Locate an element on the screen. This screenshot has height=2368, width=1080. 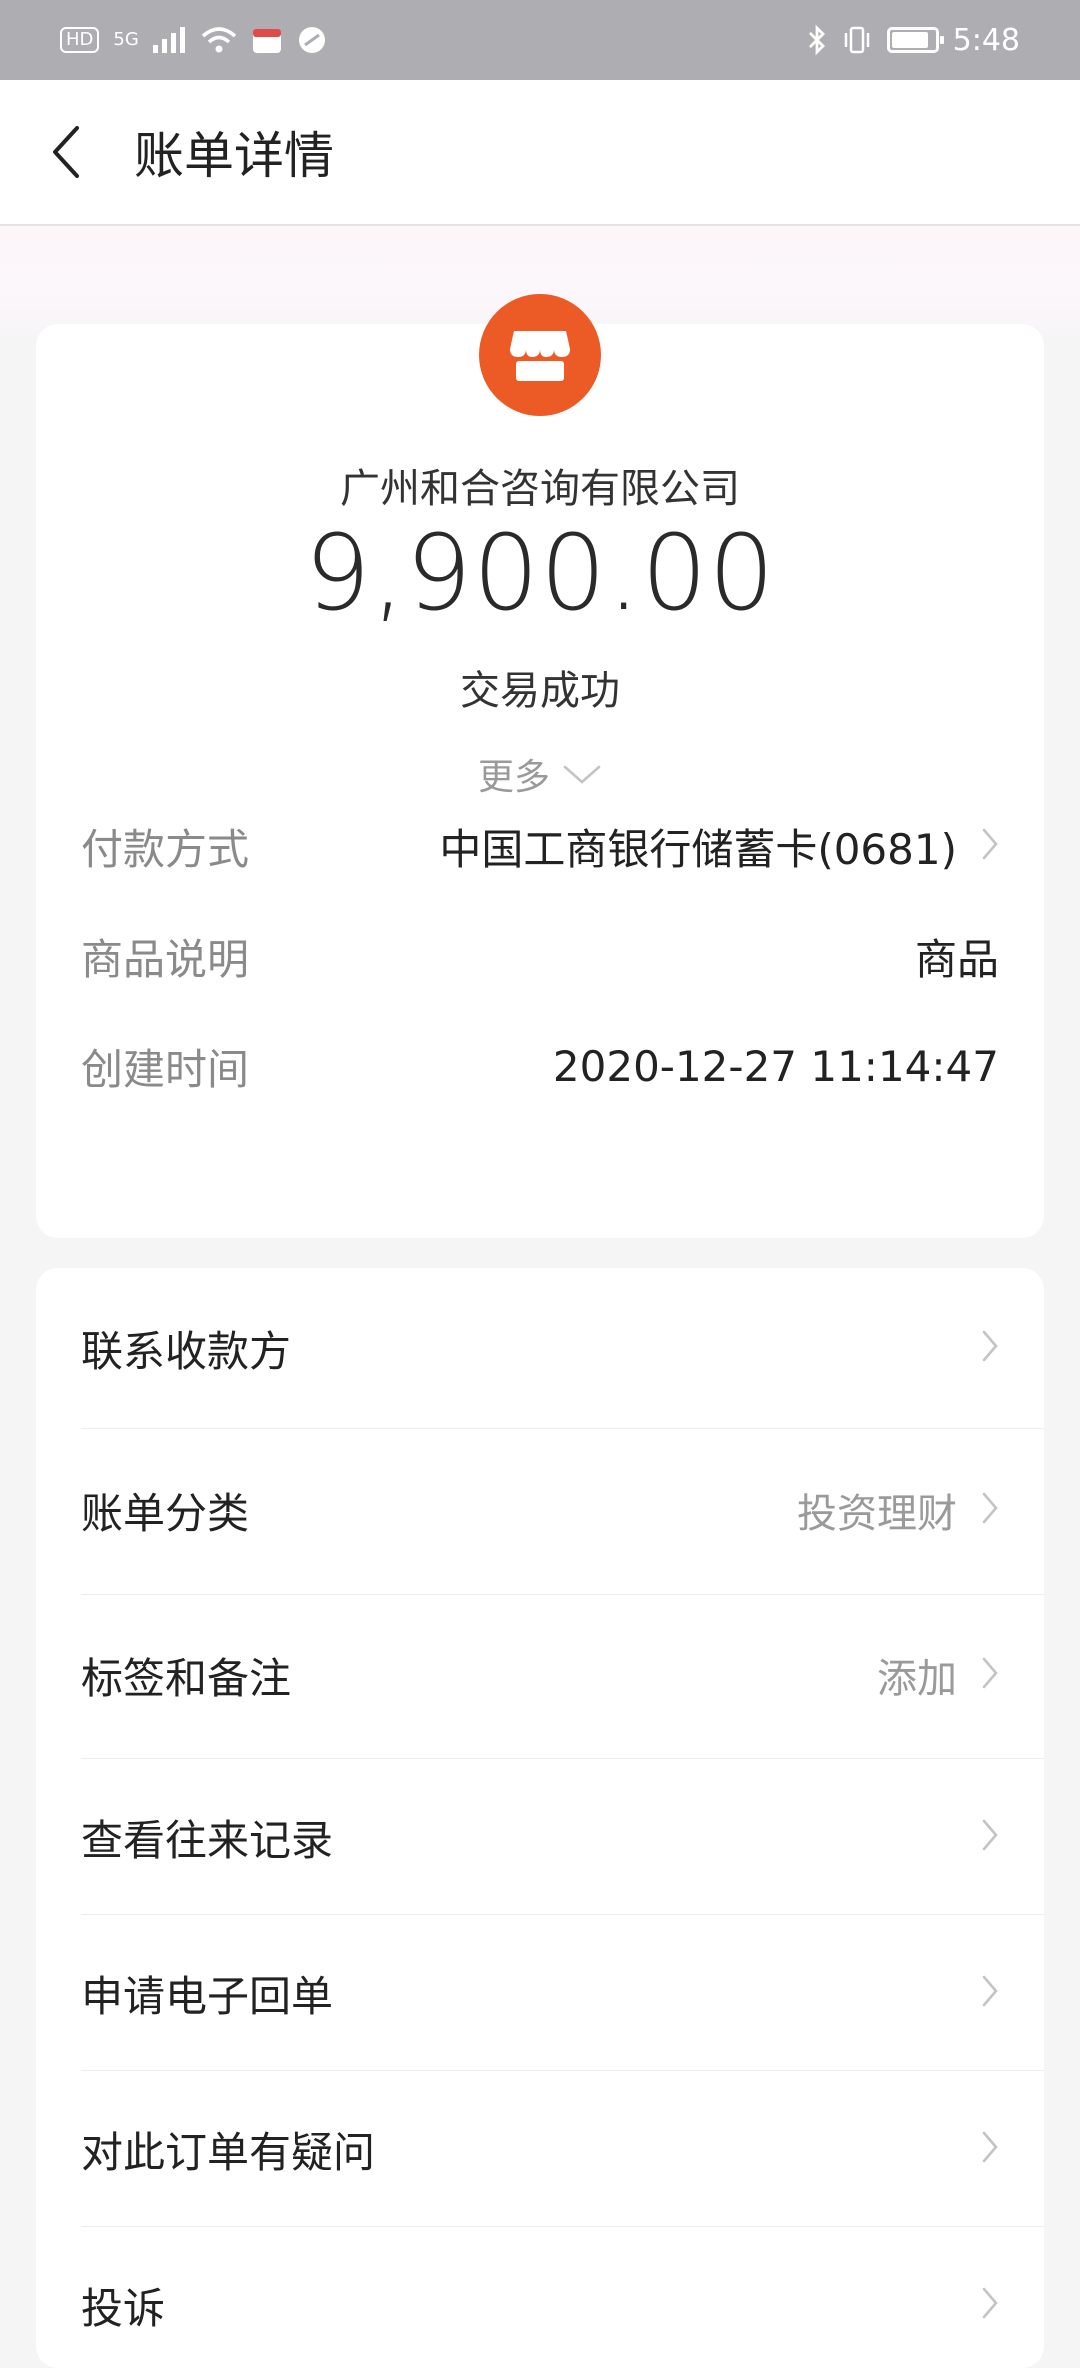
detail-row-item-description: 商品说明 商品 is located at coordinates (540, 956).